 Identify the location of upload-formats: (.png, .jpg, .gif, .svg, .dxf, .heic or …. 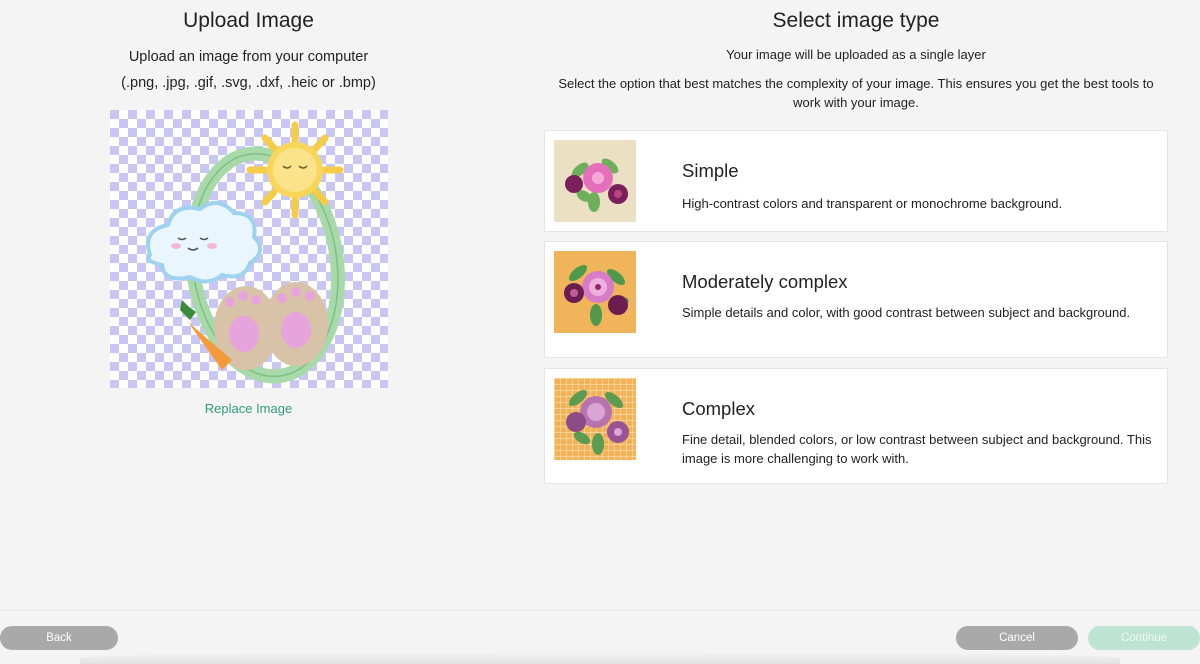
(248, 83).